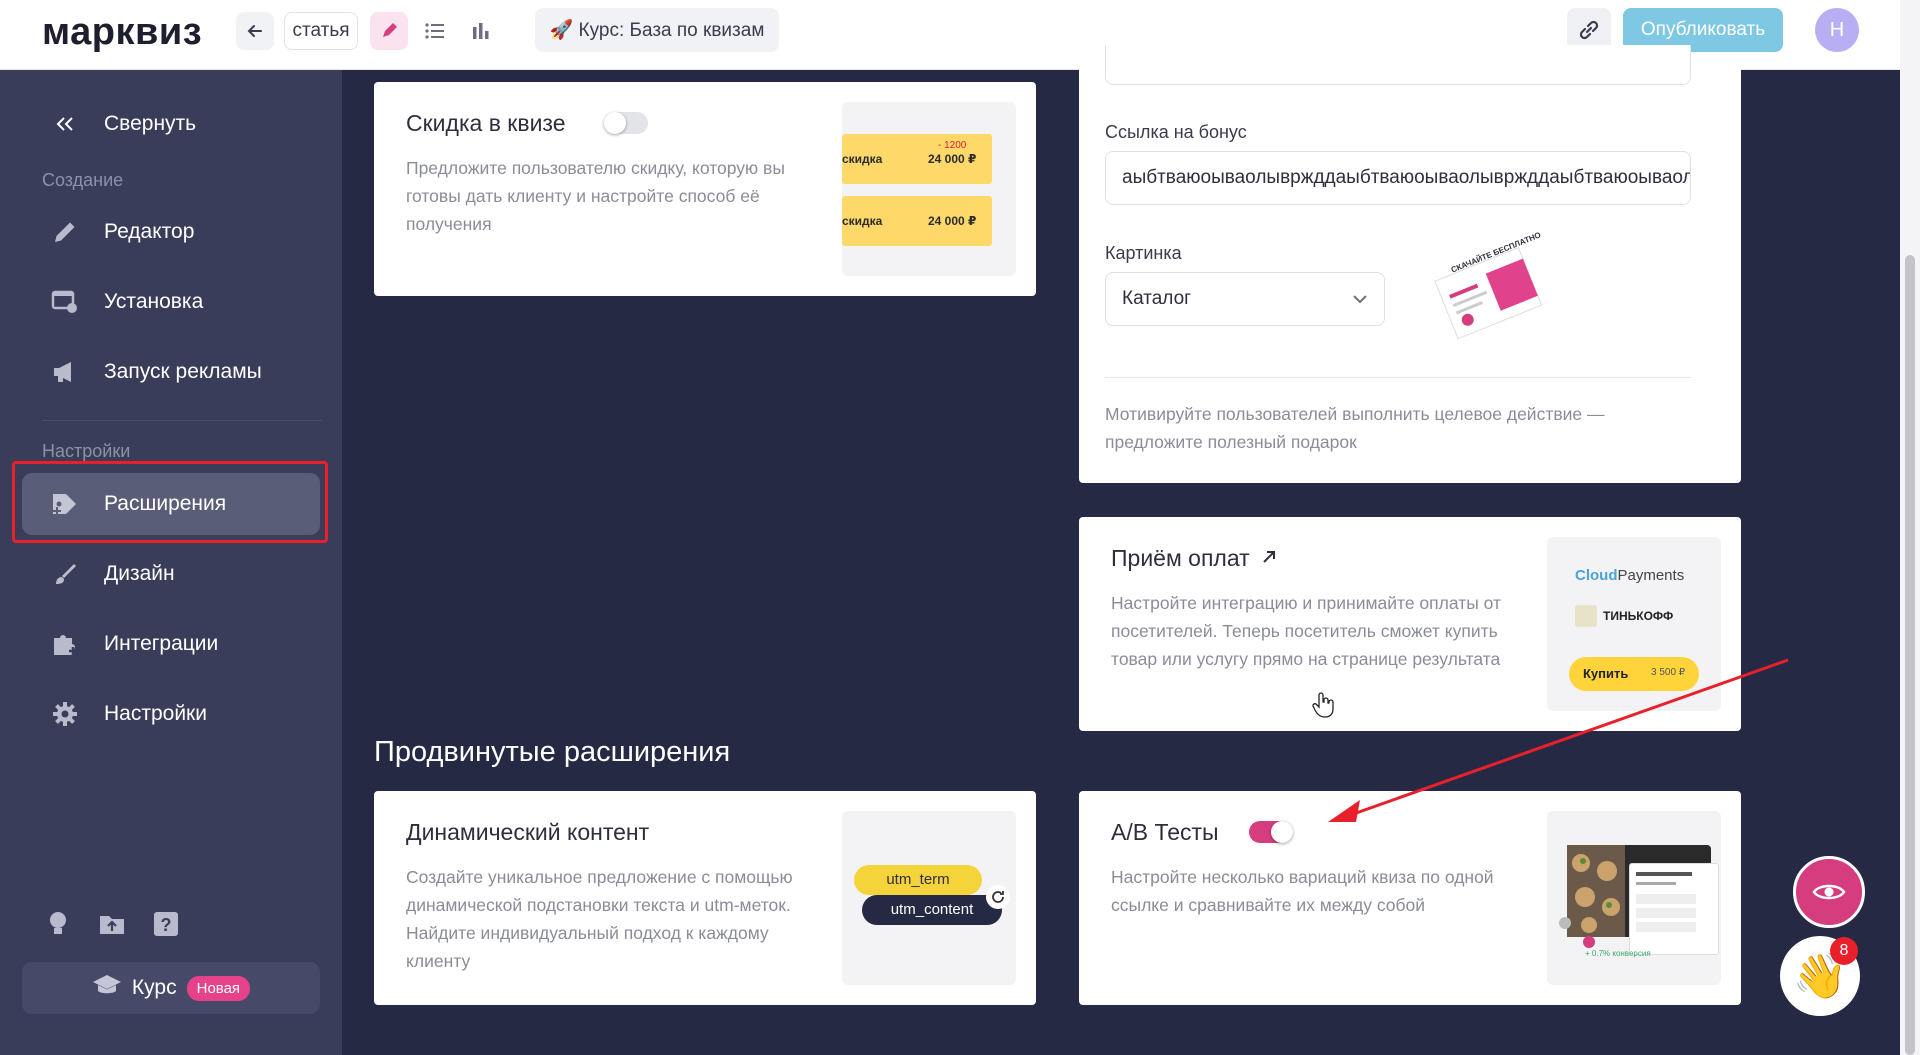 The width and height of the screenshot is (1920, 1055). What do you see at coordinates (154, 301) in the screenshot?
I see `sidebar-item-label: Установка` at bounding box center [154, 301].